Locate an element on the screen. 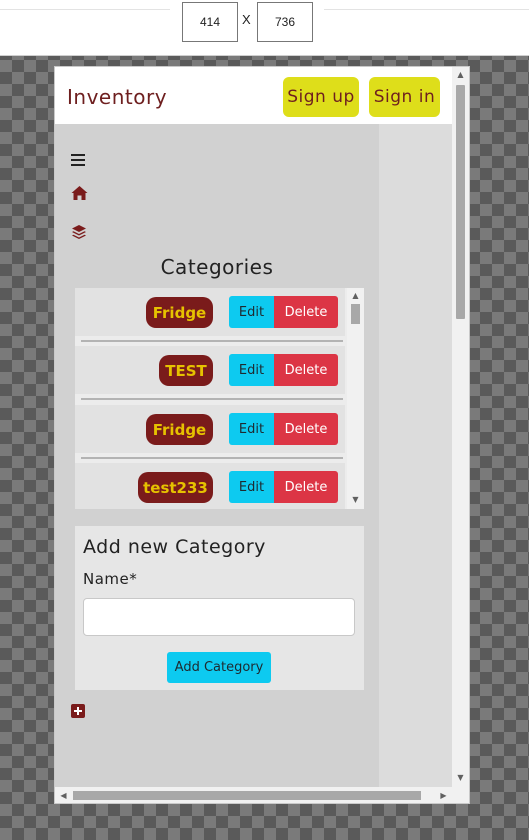  scroll-right-arrow-icon: ▶ is located at coordinates (443, 795).